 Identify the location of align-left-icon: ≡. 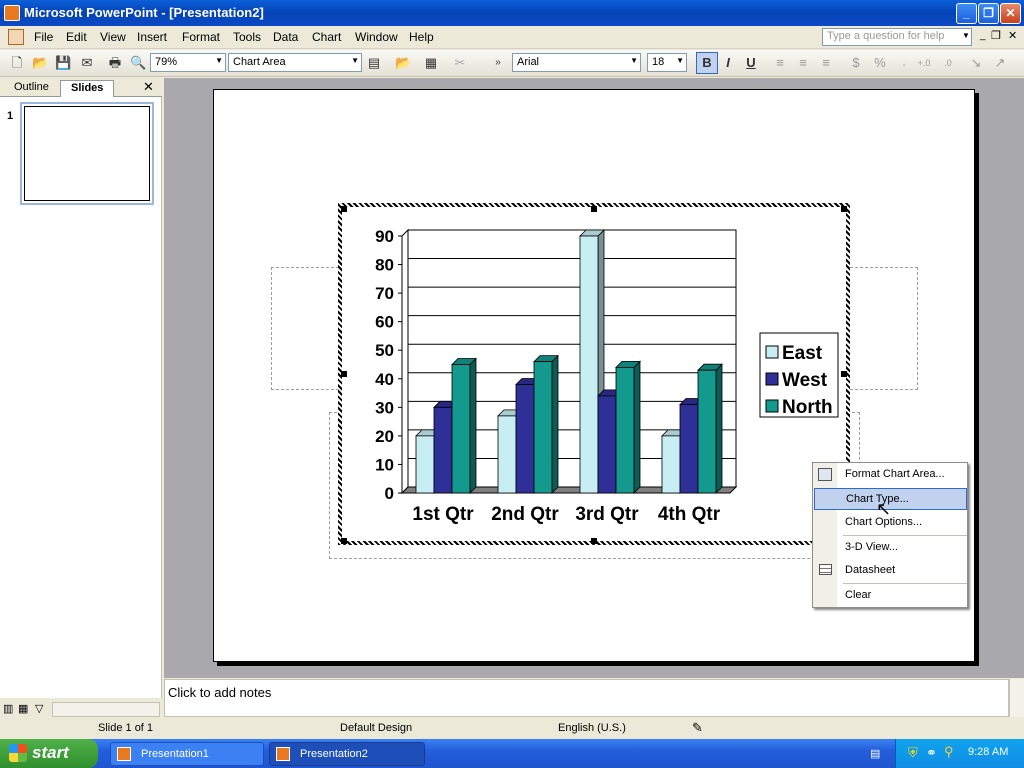
(780, 63).